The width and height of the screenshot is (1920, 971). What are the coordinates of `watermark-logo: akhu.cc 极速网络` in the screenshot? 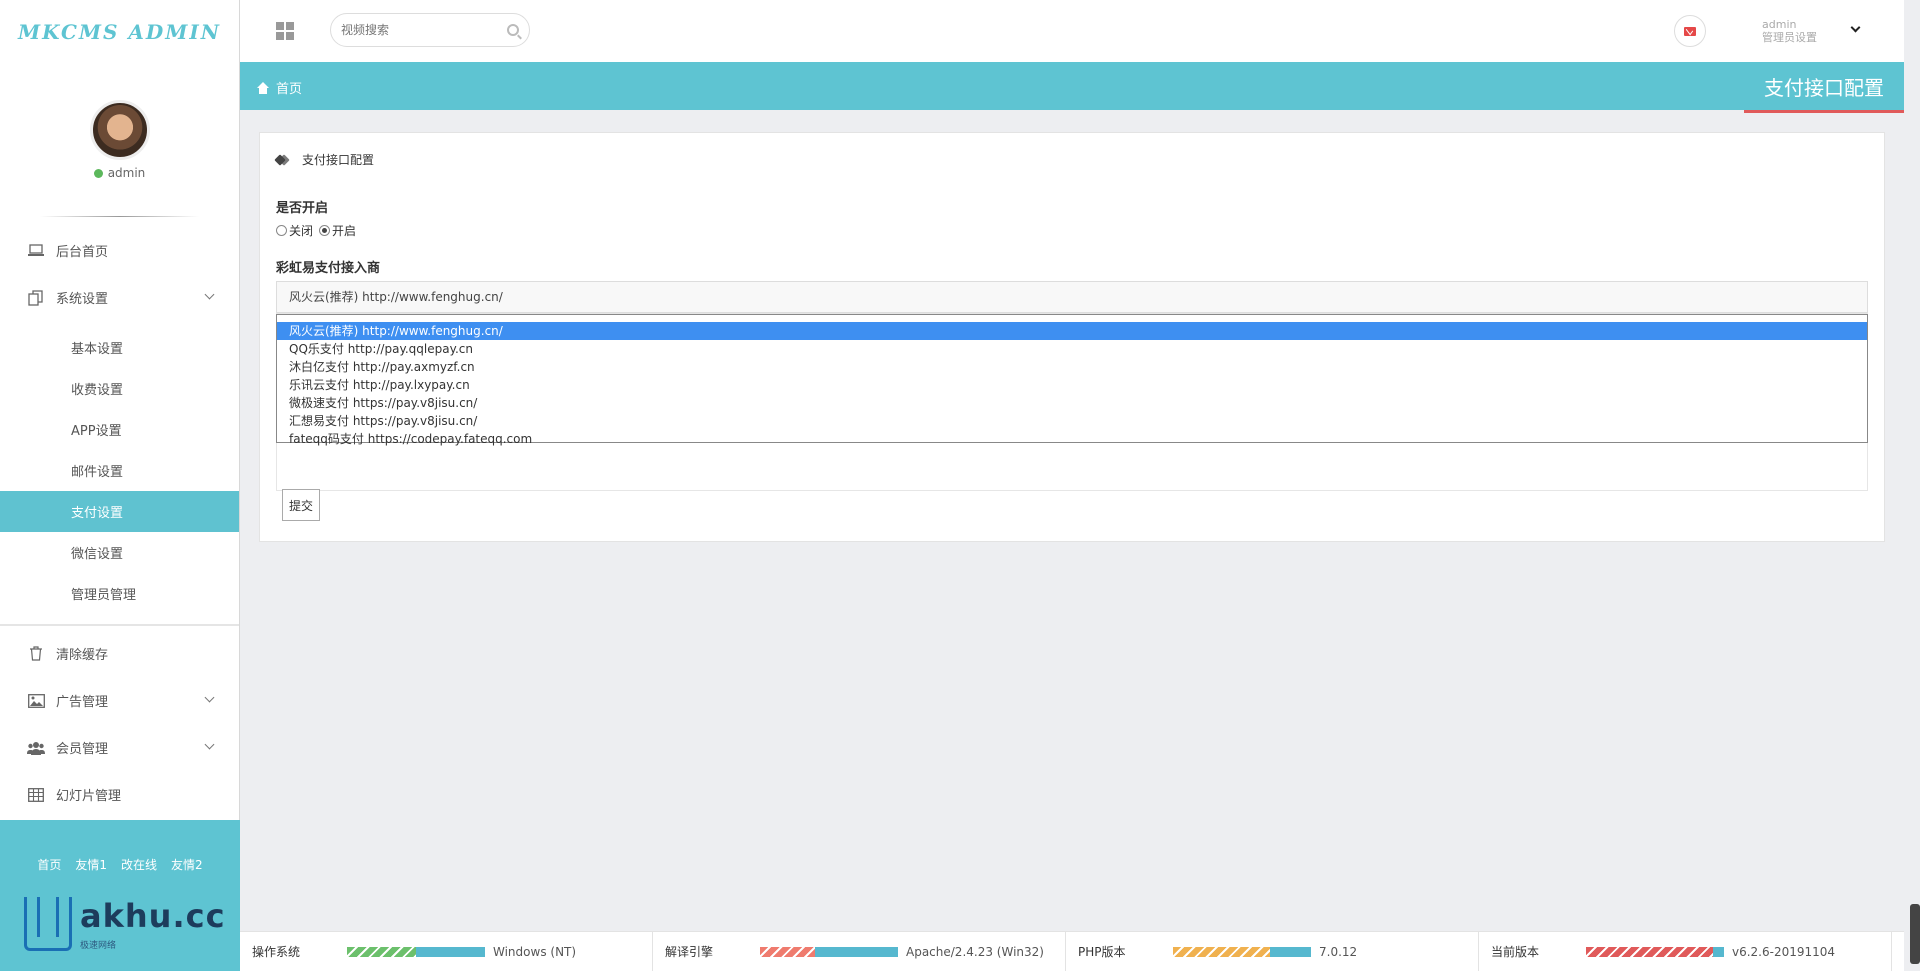 It's located at (125, 924).